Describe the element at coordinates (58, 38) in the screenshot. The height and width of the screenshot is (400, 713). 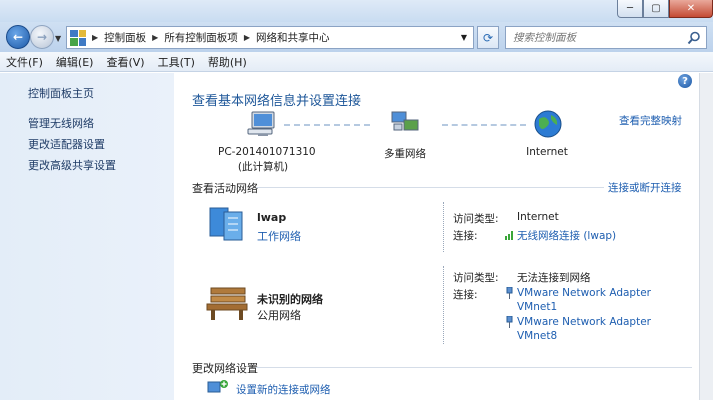
I see `recent-pages-dropdown: ▼` at that location.